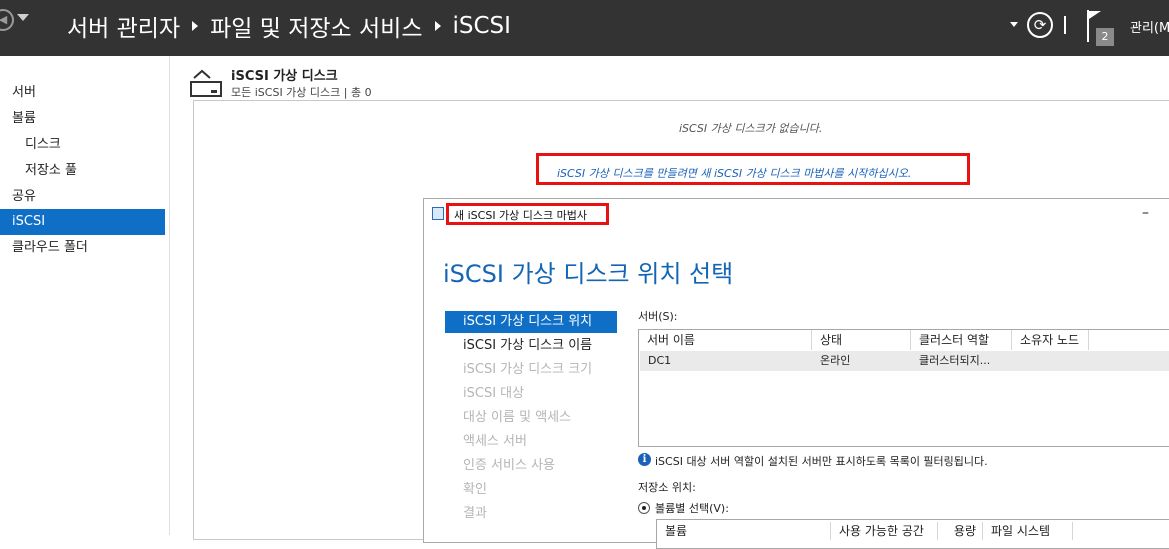 The image size is (1169, 549). Describe the element at coordinates (475, 513) in the screenshot. I see `step-results: 결과` at that location.